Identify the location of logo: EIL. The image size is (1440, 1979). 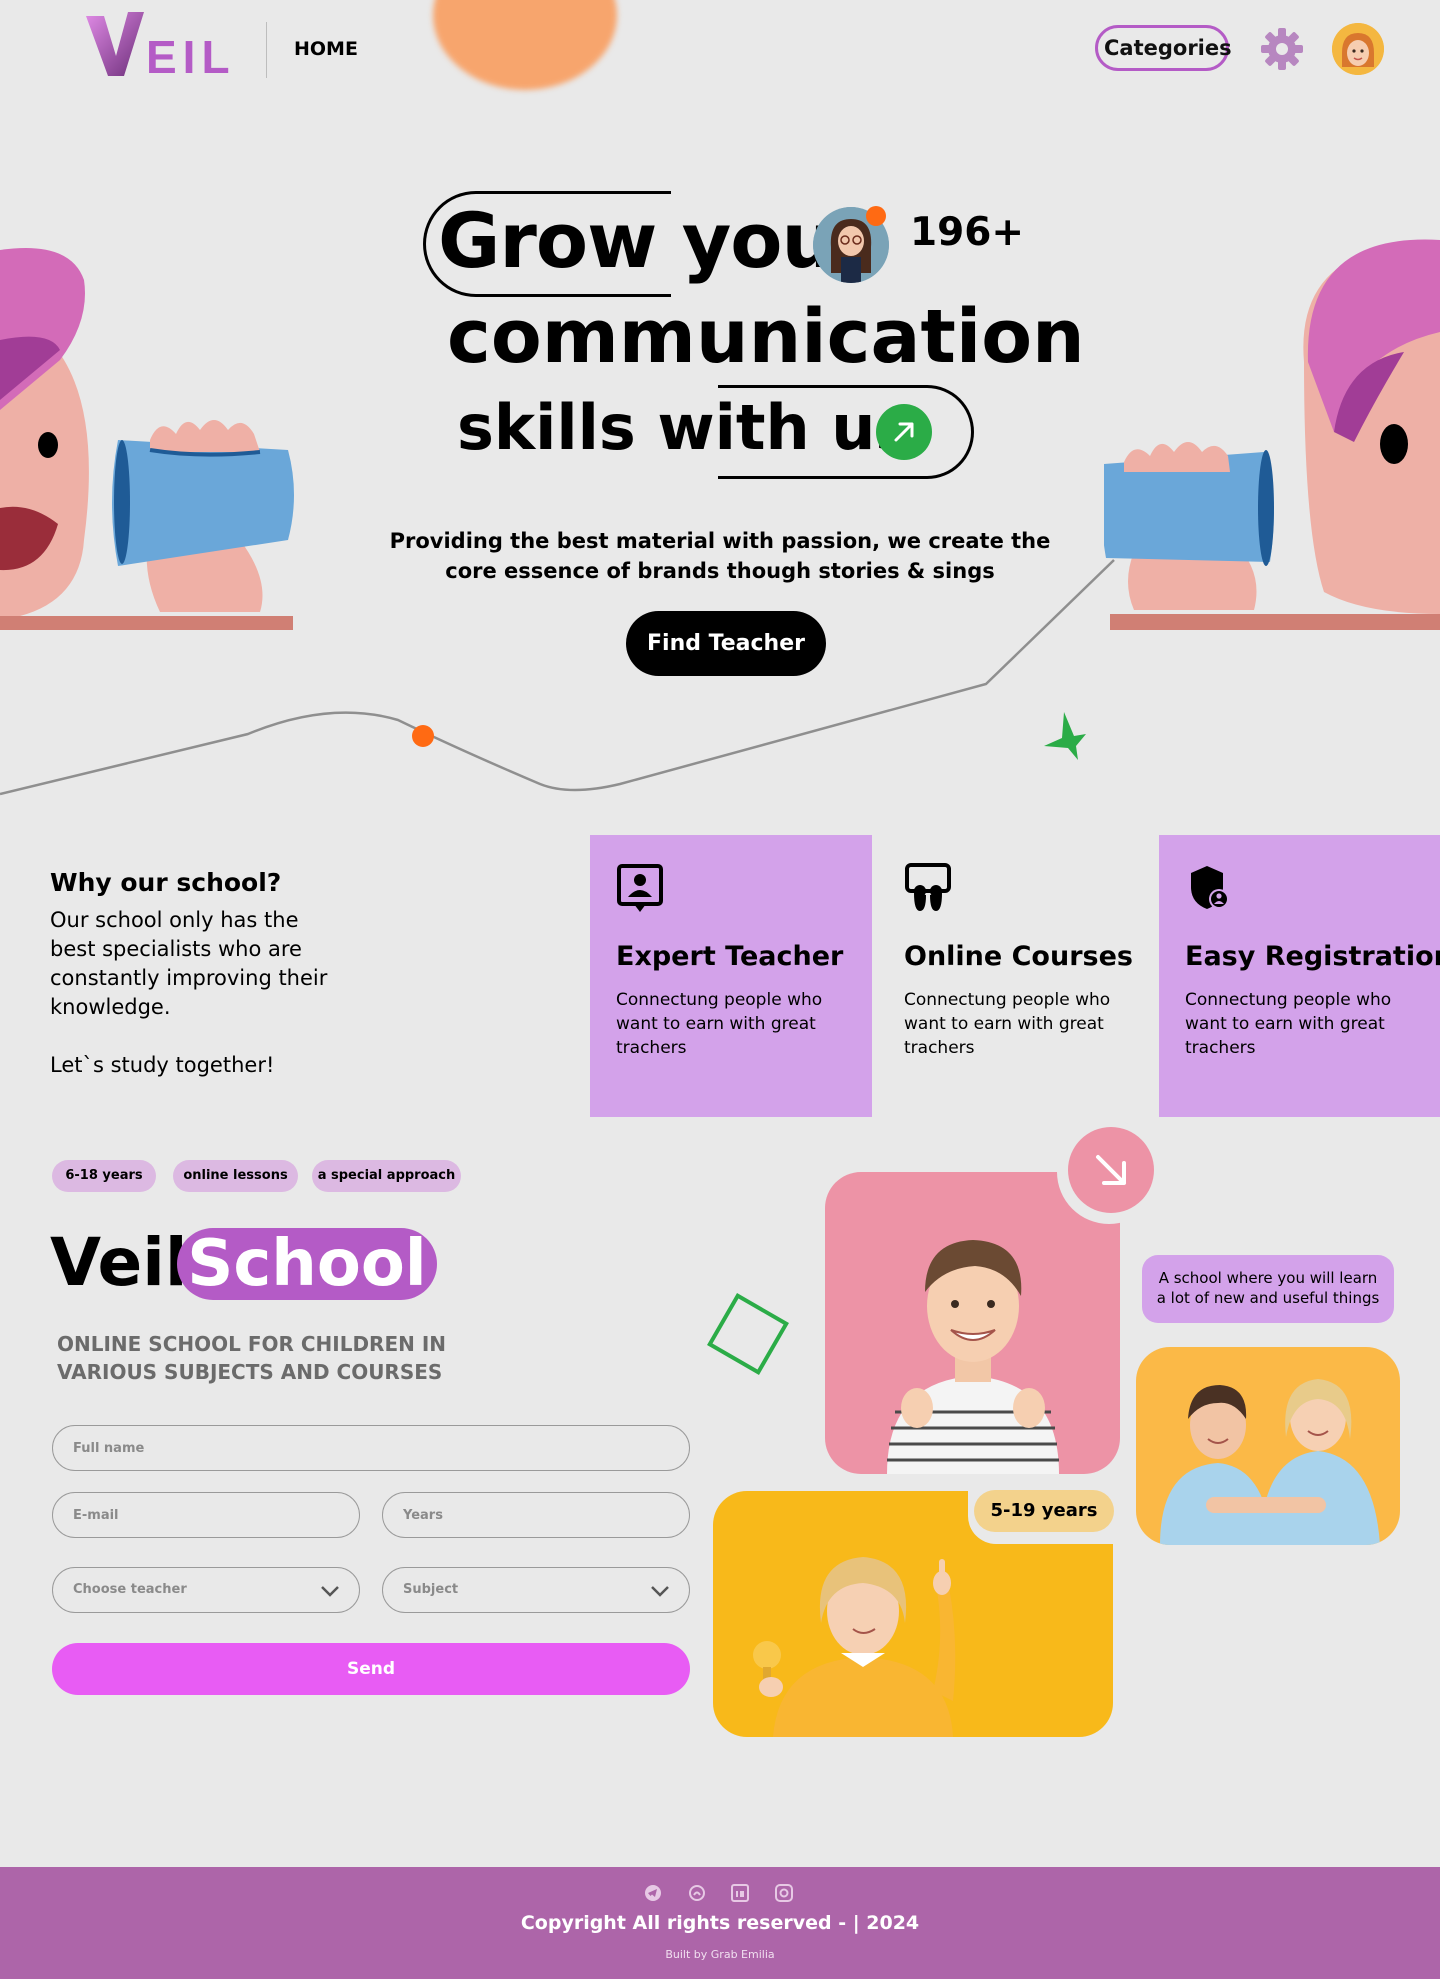
(157, 47).